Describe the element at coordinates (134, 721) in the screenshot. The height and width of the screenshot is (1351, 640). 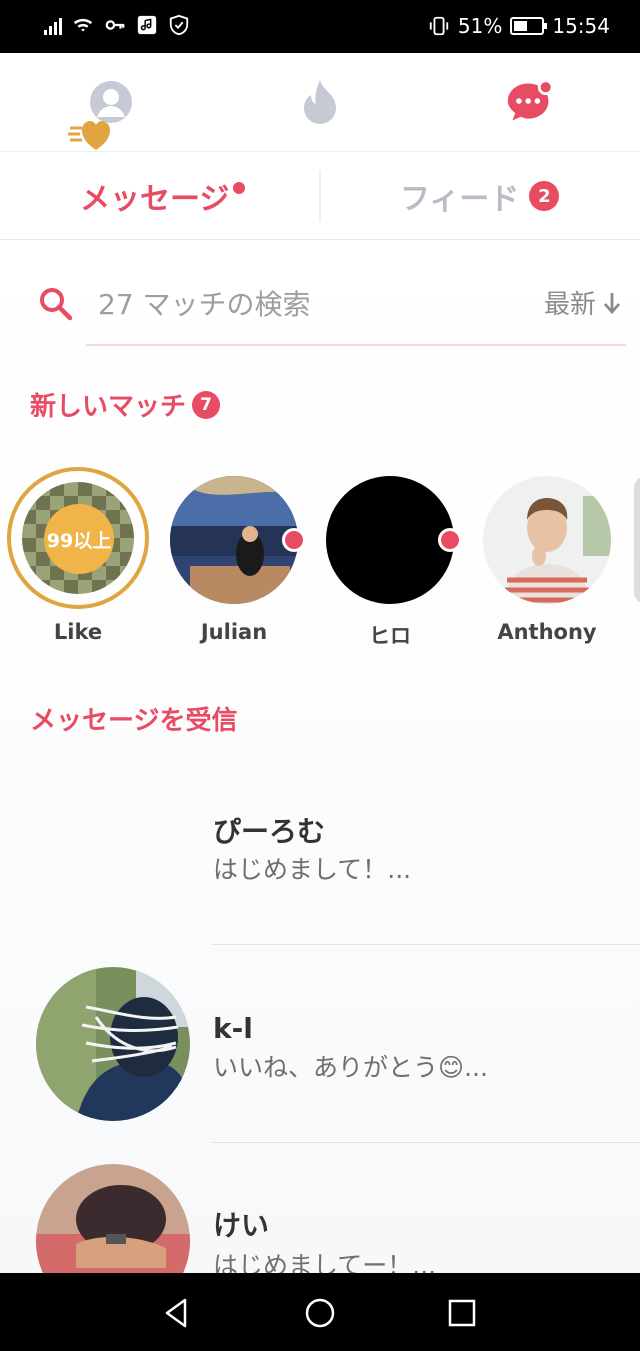
I see `messages-title: メッセージを受信` at that location.